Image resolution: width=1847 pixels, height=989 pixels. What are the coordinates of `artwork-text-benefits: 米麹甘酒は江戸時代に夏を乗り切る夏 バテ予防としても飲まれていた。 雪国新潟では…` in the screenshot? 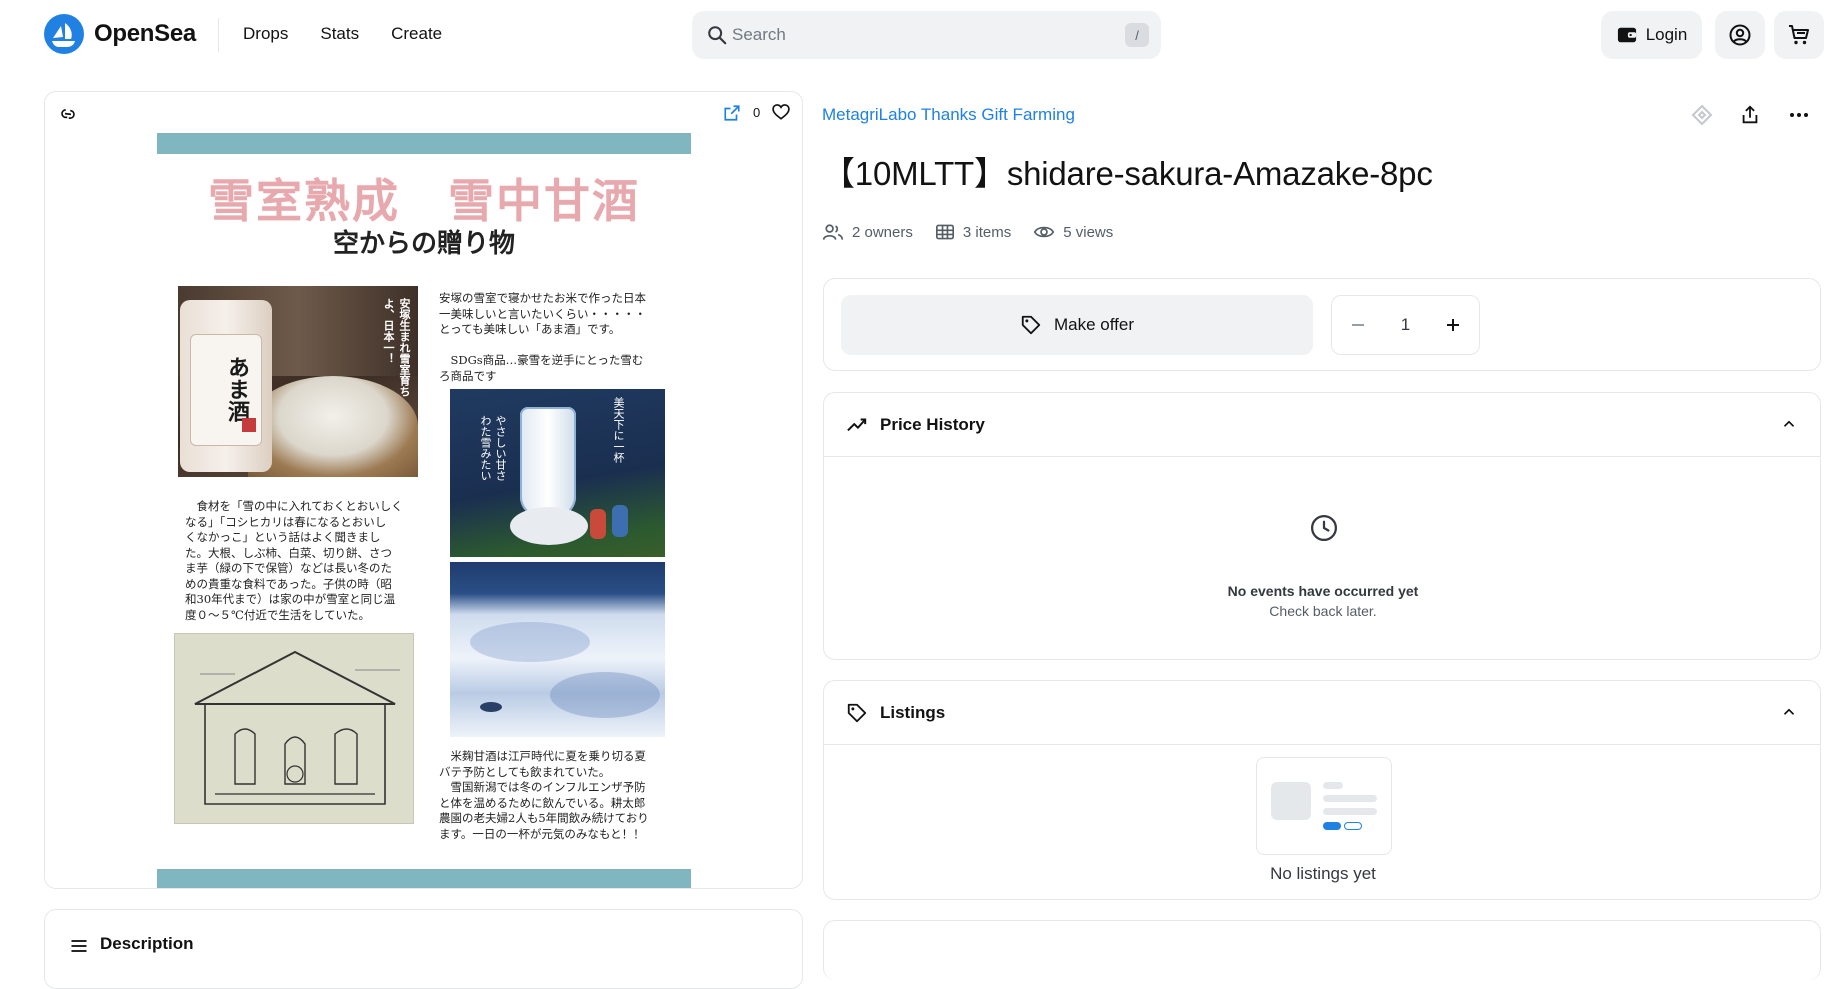 It's located at (544, 795).